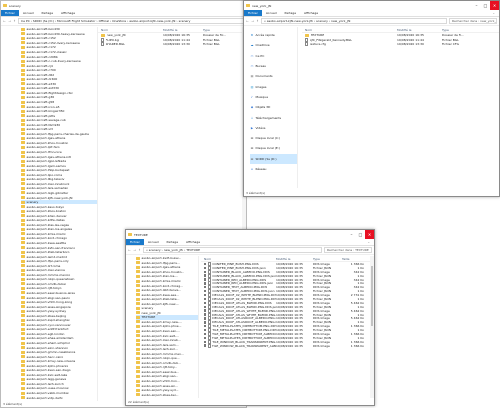  I want to click on address-path: « scenery › new_york_jfk › TEXTURE, so click(232, 250).